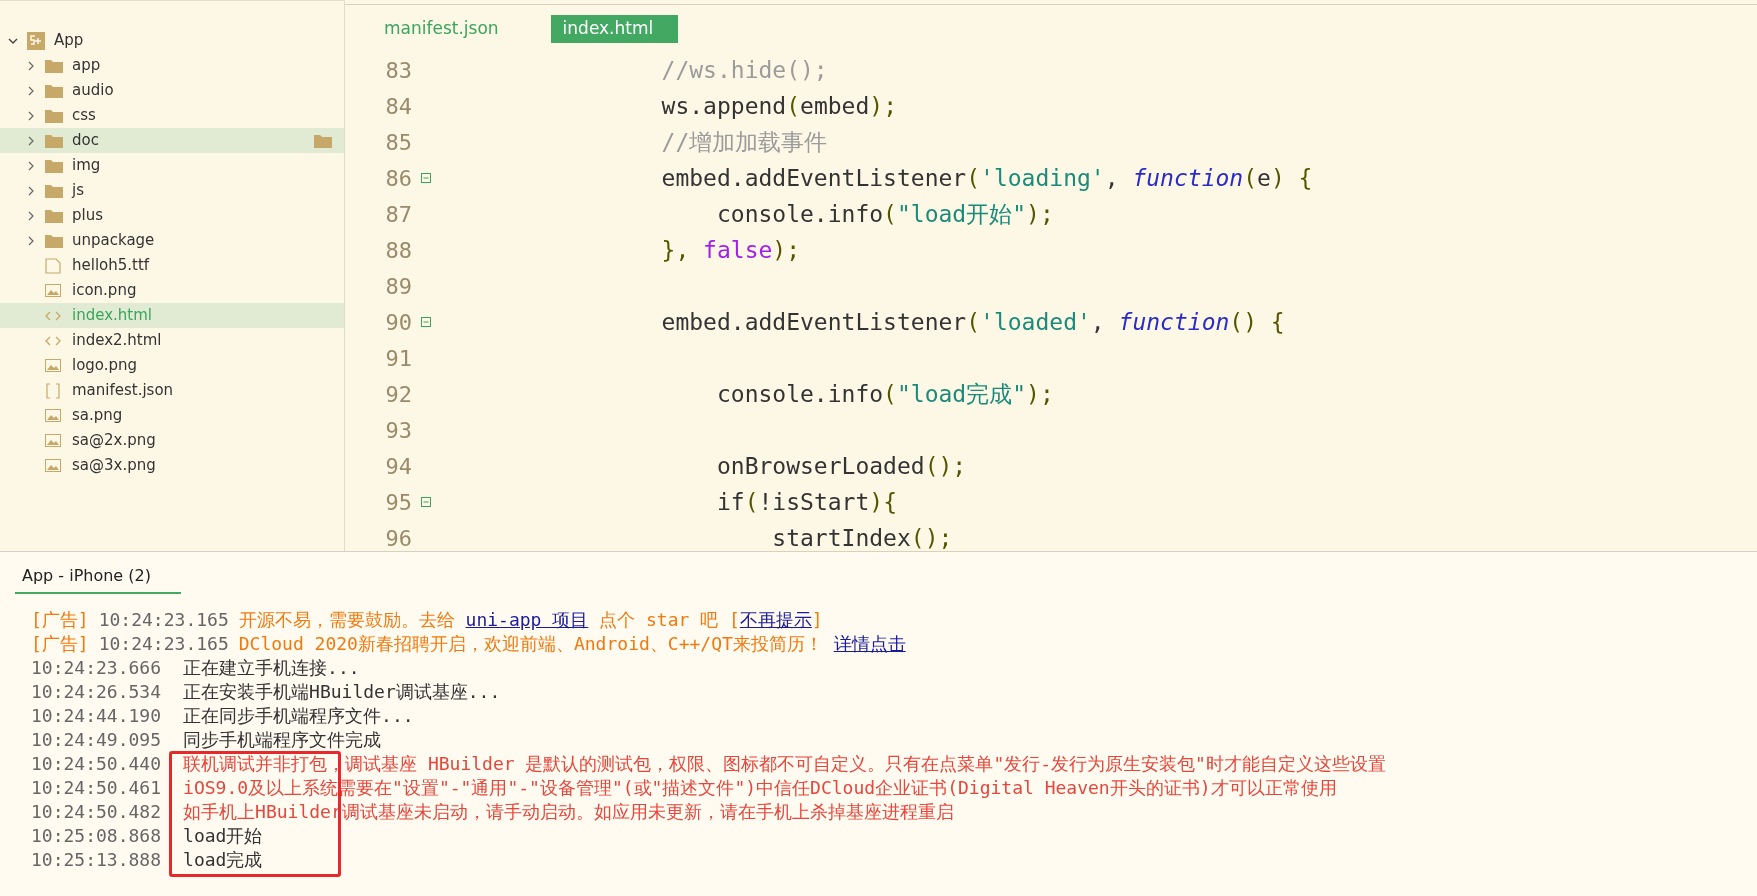 This screenshot has height=896, width=1757. Describe the element at coordinates (96, 812) in the screenshot. I see `log-timestamp: 10:24:50.482` at that location.